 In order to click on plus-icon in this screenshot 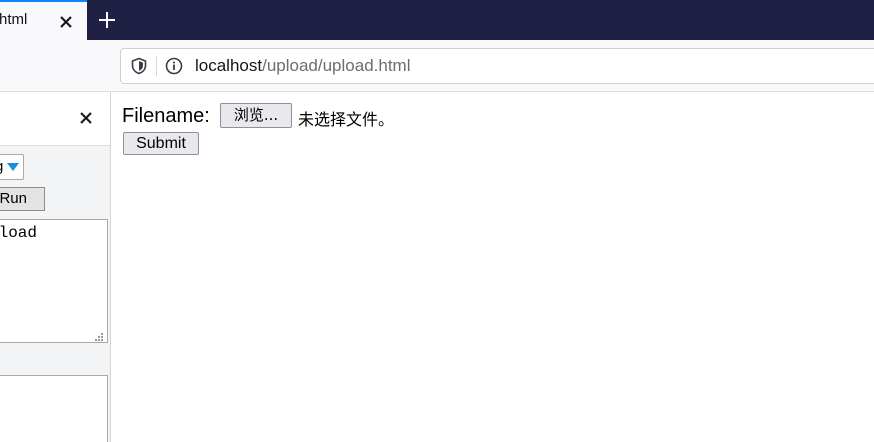, I will do `click(107, 20)`.